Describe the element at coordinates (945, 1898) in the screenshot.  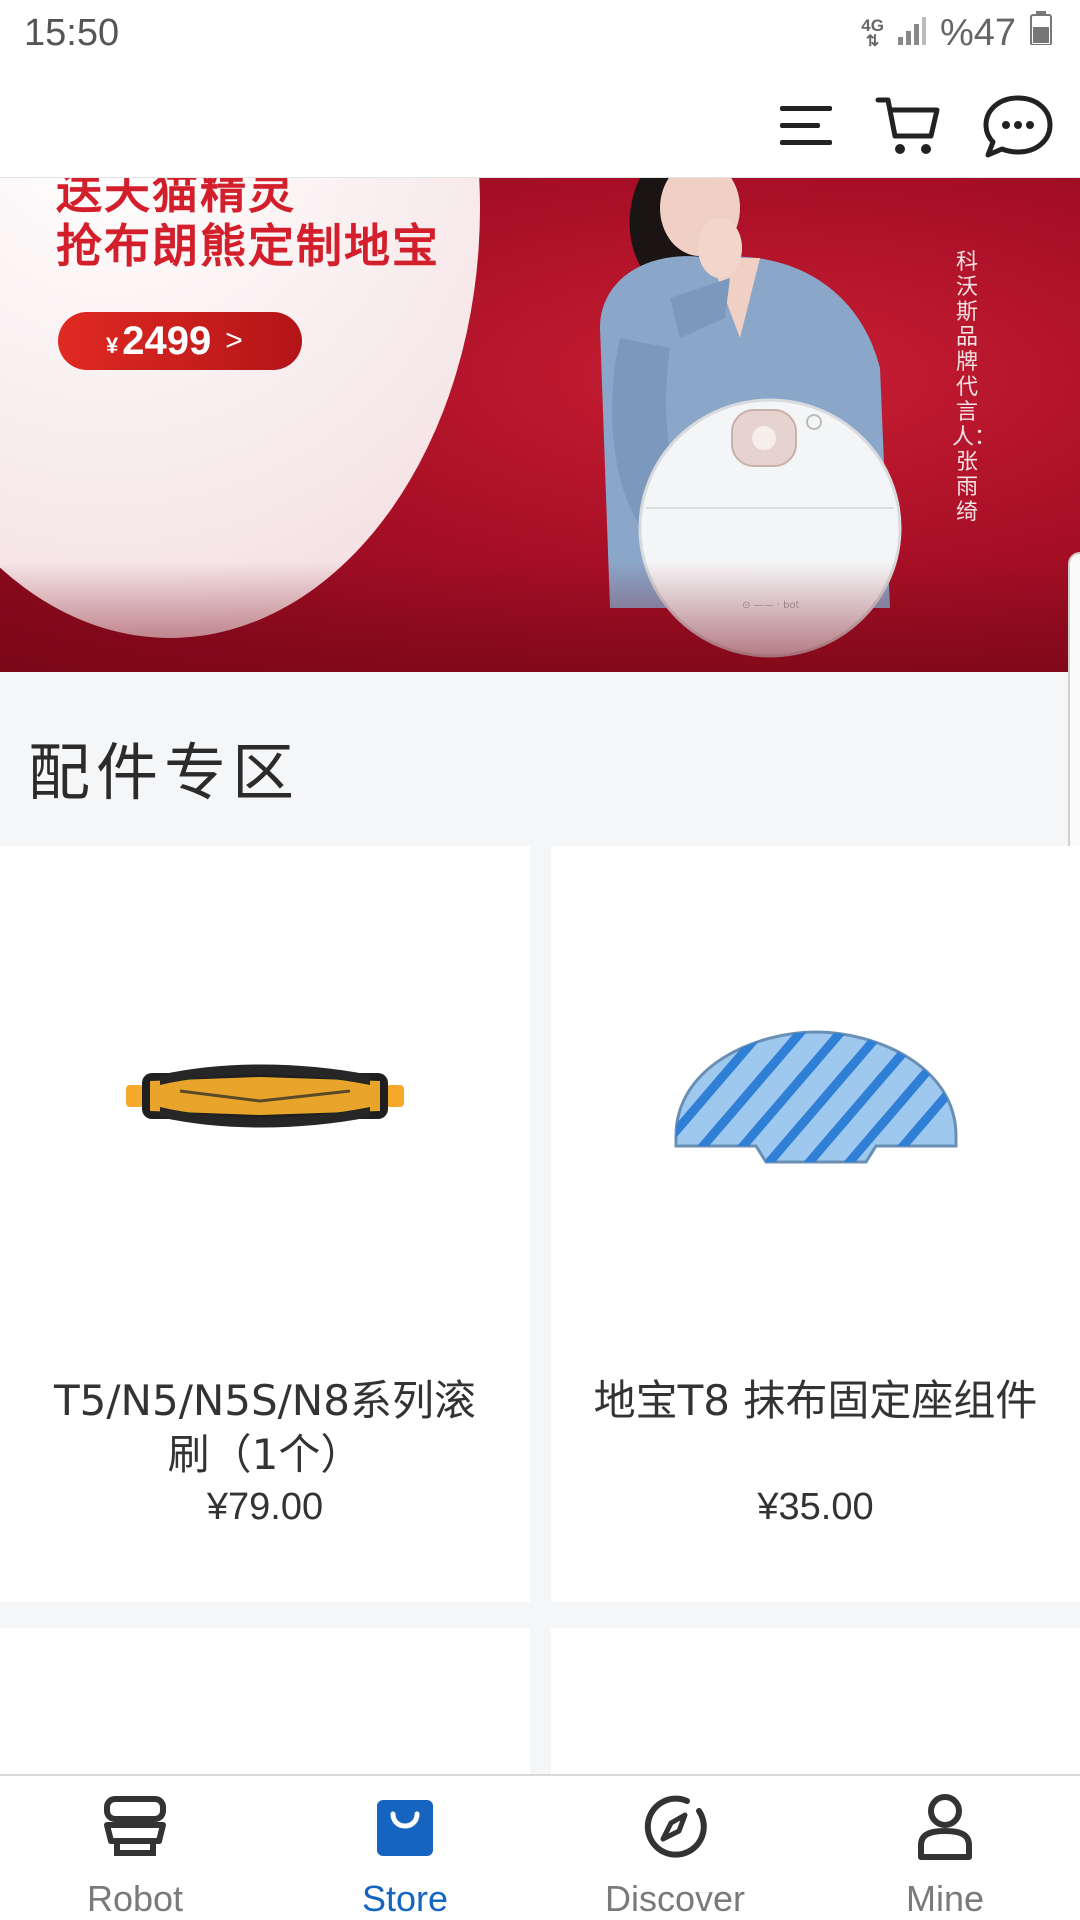
I see `nav-label-mine: Mine` at that location.